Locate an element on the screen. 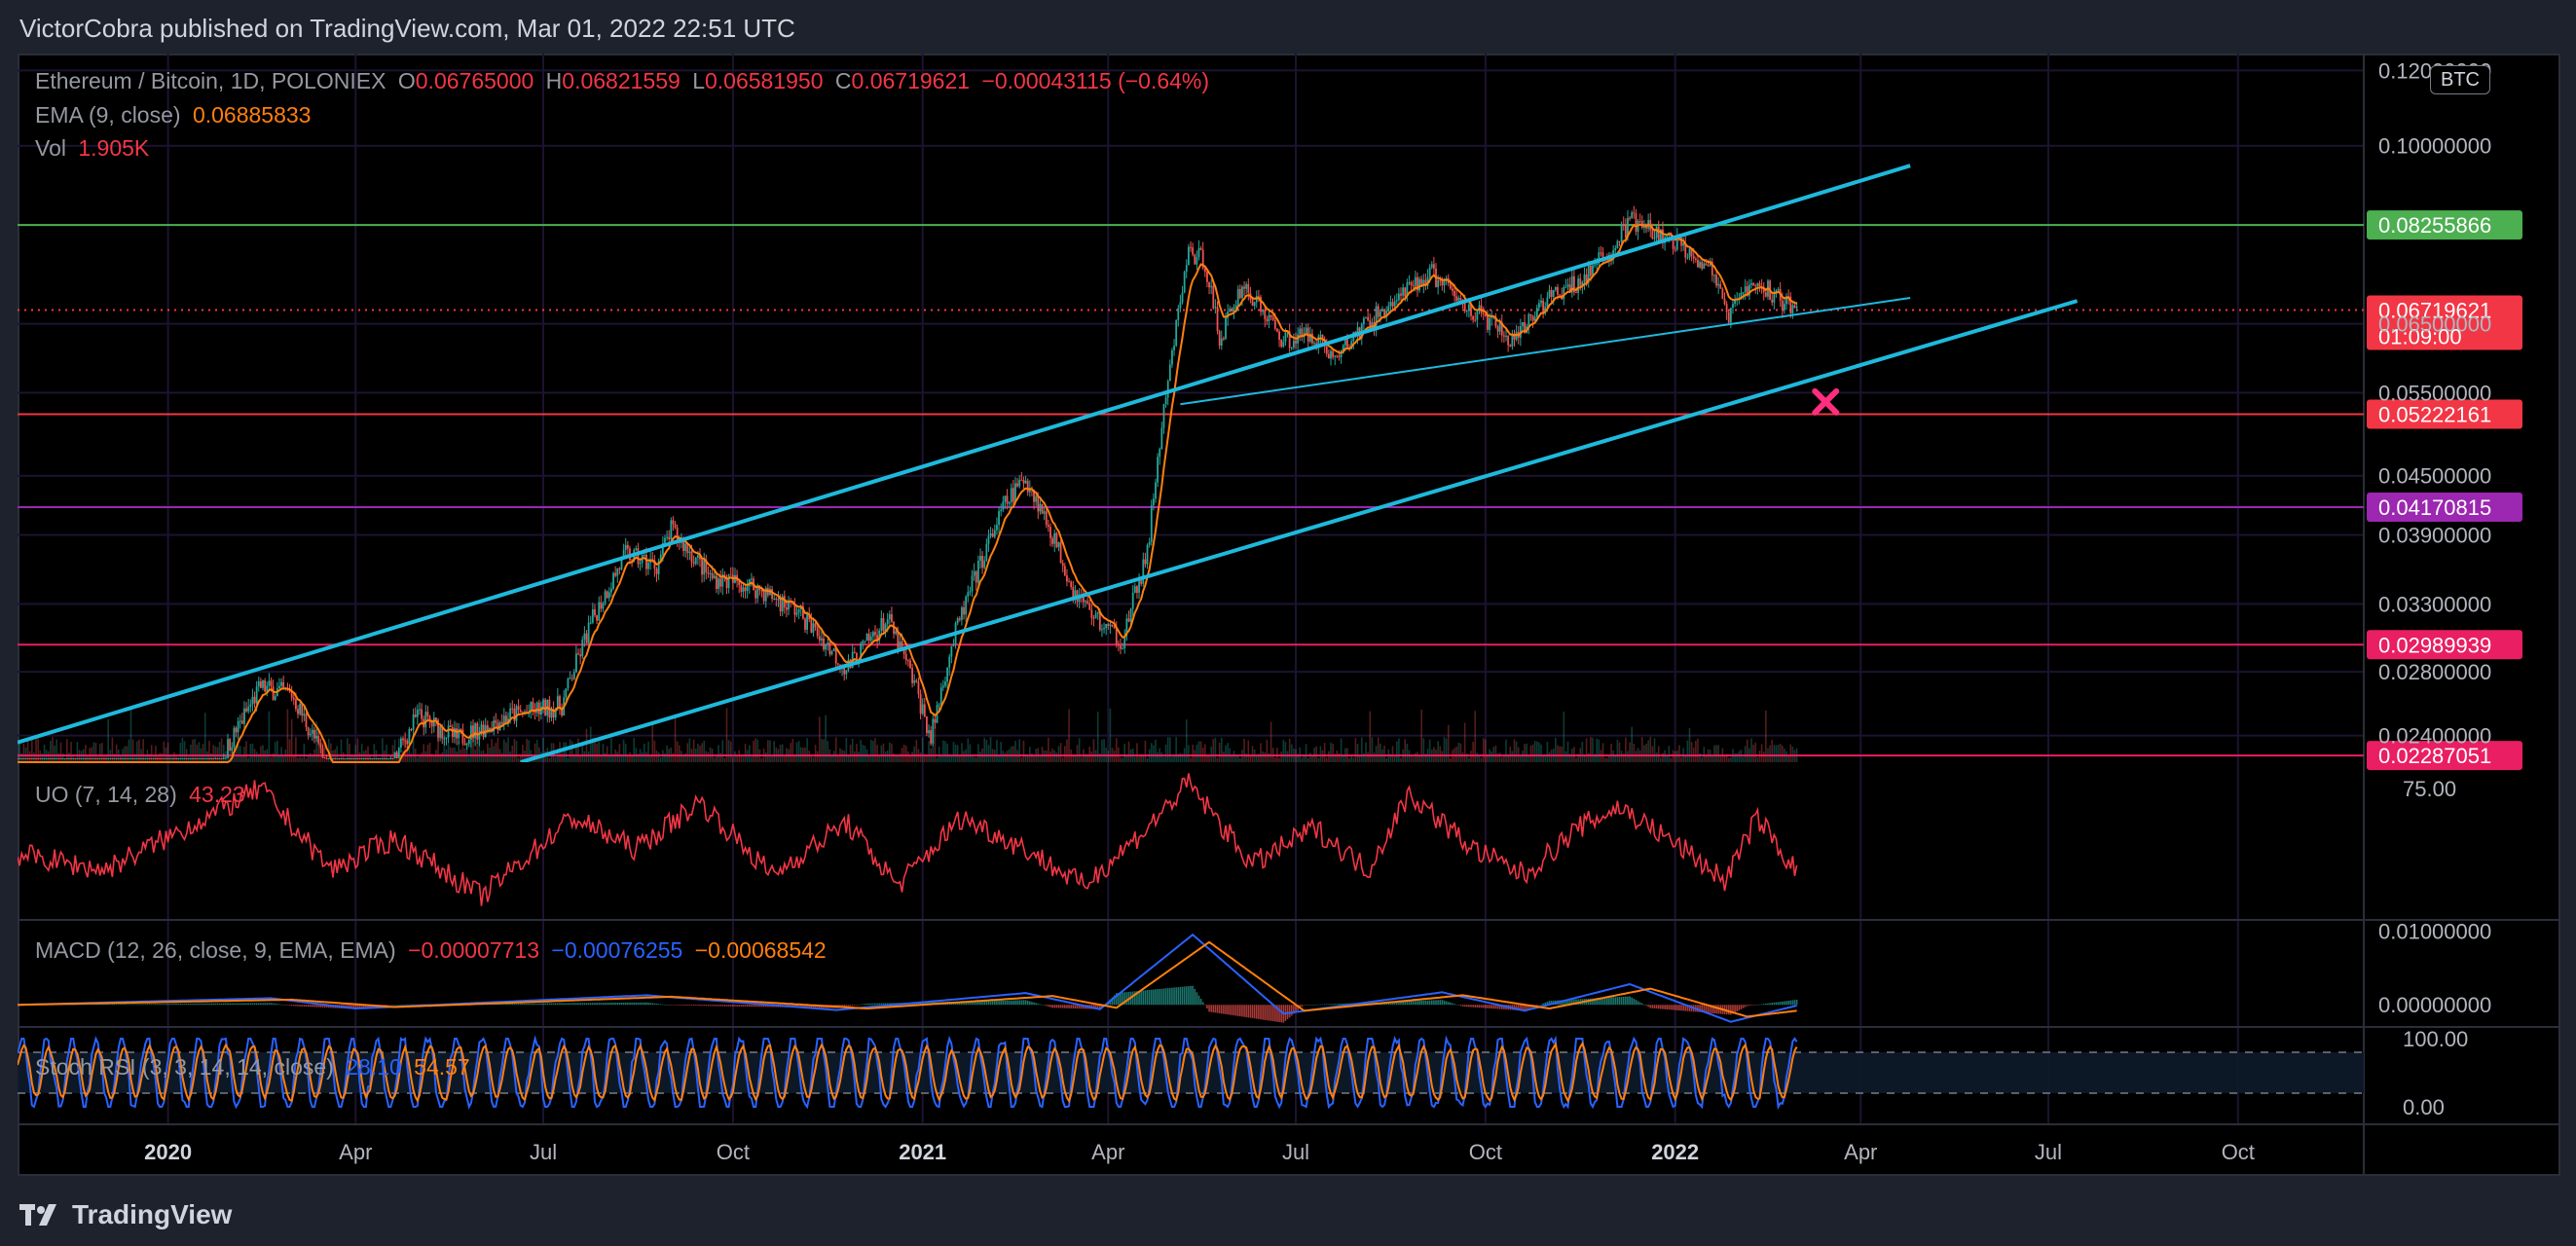  macd-label: MACD (12, 26, close, 9, EMA, EMA) is located at coordinates (215, 950).